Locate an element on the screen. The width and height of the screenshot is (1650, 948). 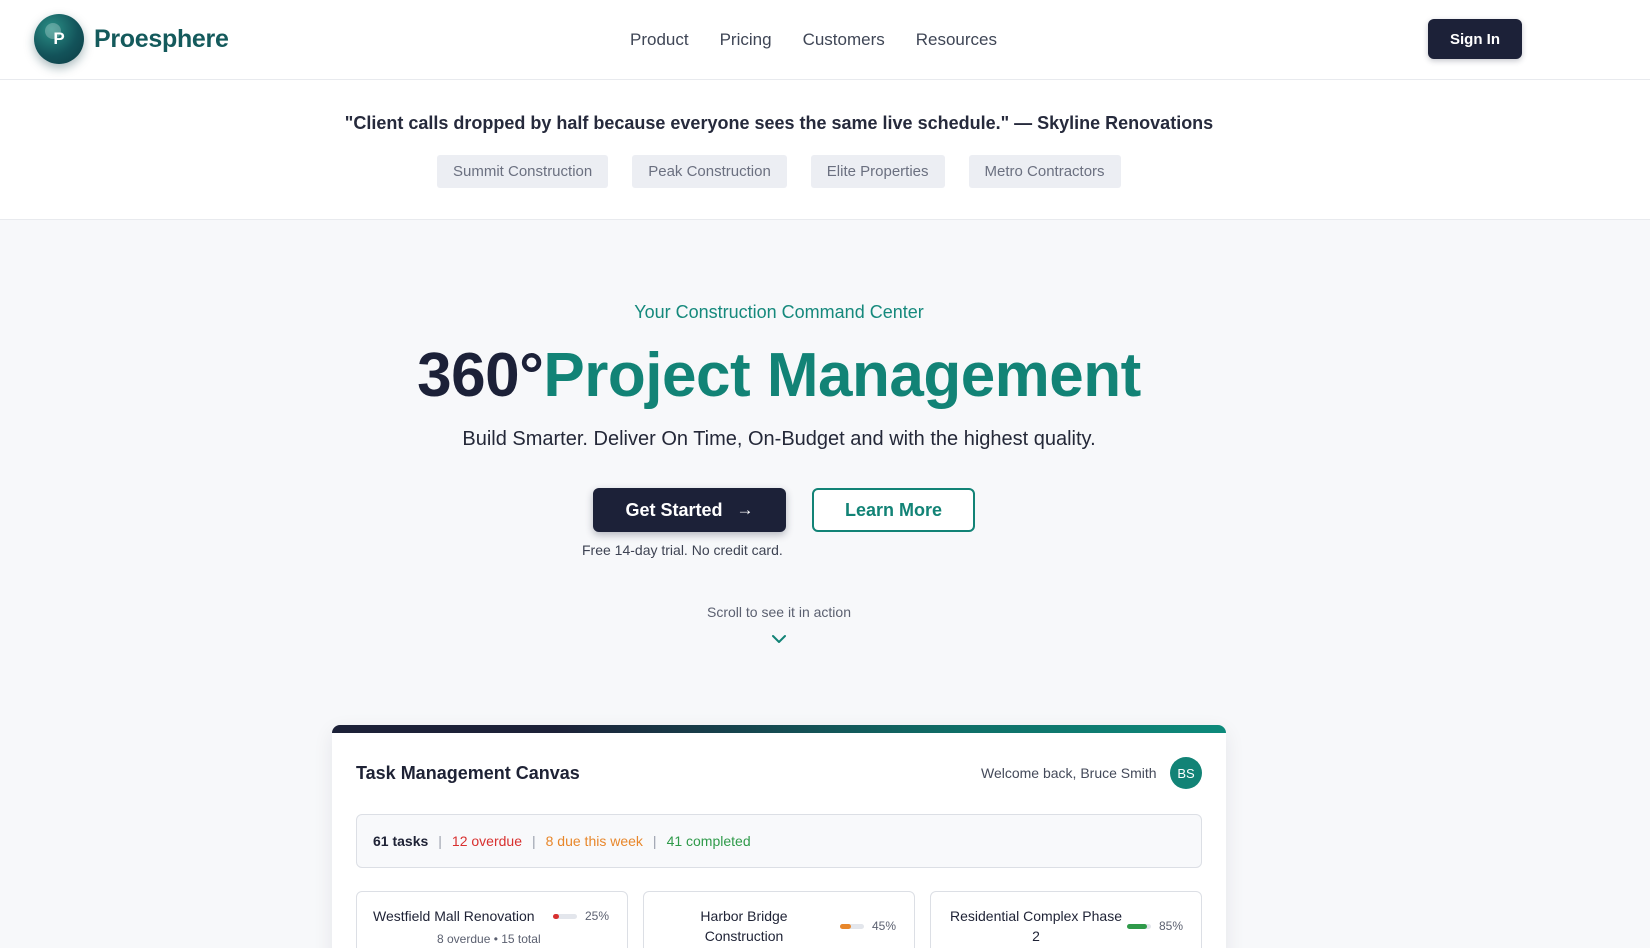
nav-item-customers: Customers is located at coordinates (844, 40).